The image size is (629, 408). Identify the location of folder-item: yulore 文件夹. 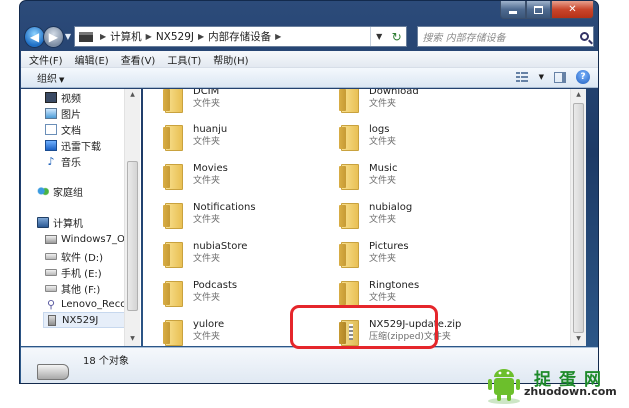
(193, 331).